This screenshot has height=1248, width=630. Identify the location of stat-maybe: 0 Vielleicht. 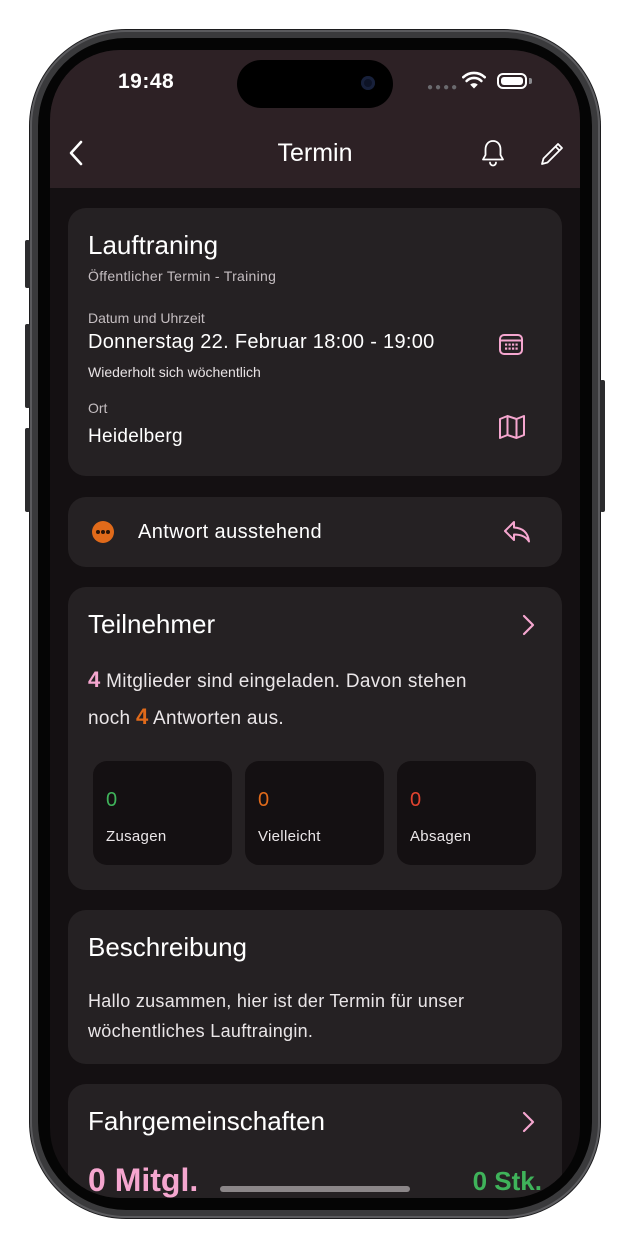
(314, 813).